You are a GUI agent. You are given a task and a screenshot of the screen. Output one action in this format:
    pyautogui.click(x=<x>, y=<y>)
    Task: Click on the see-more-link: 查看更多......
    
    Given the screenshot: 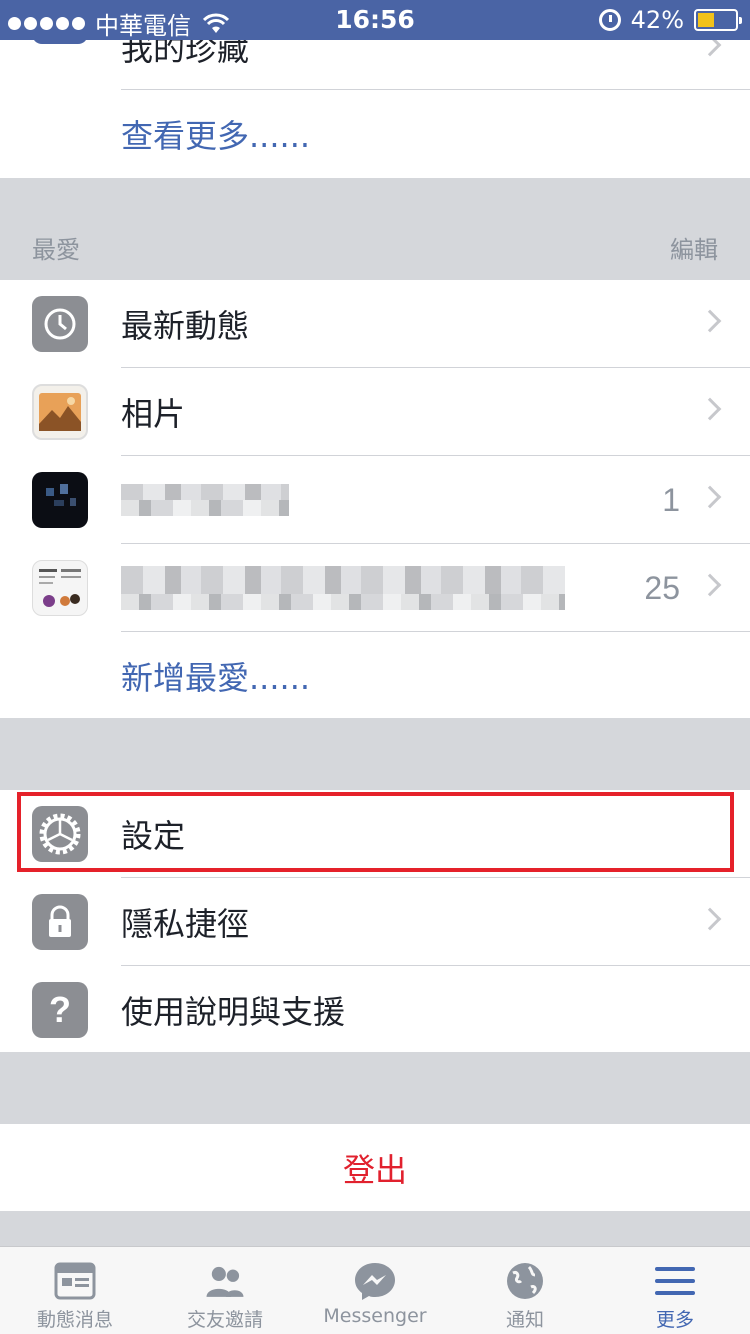 What is the action you would take?
    pyautogui.click(x=215, y=134)
    